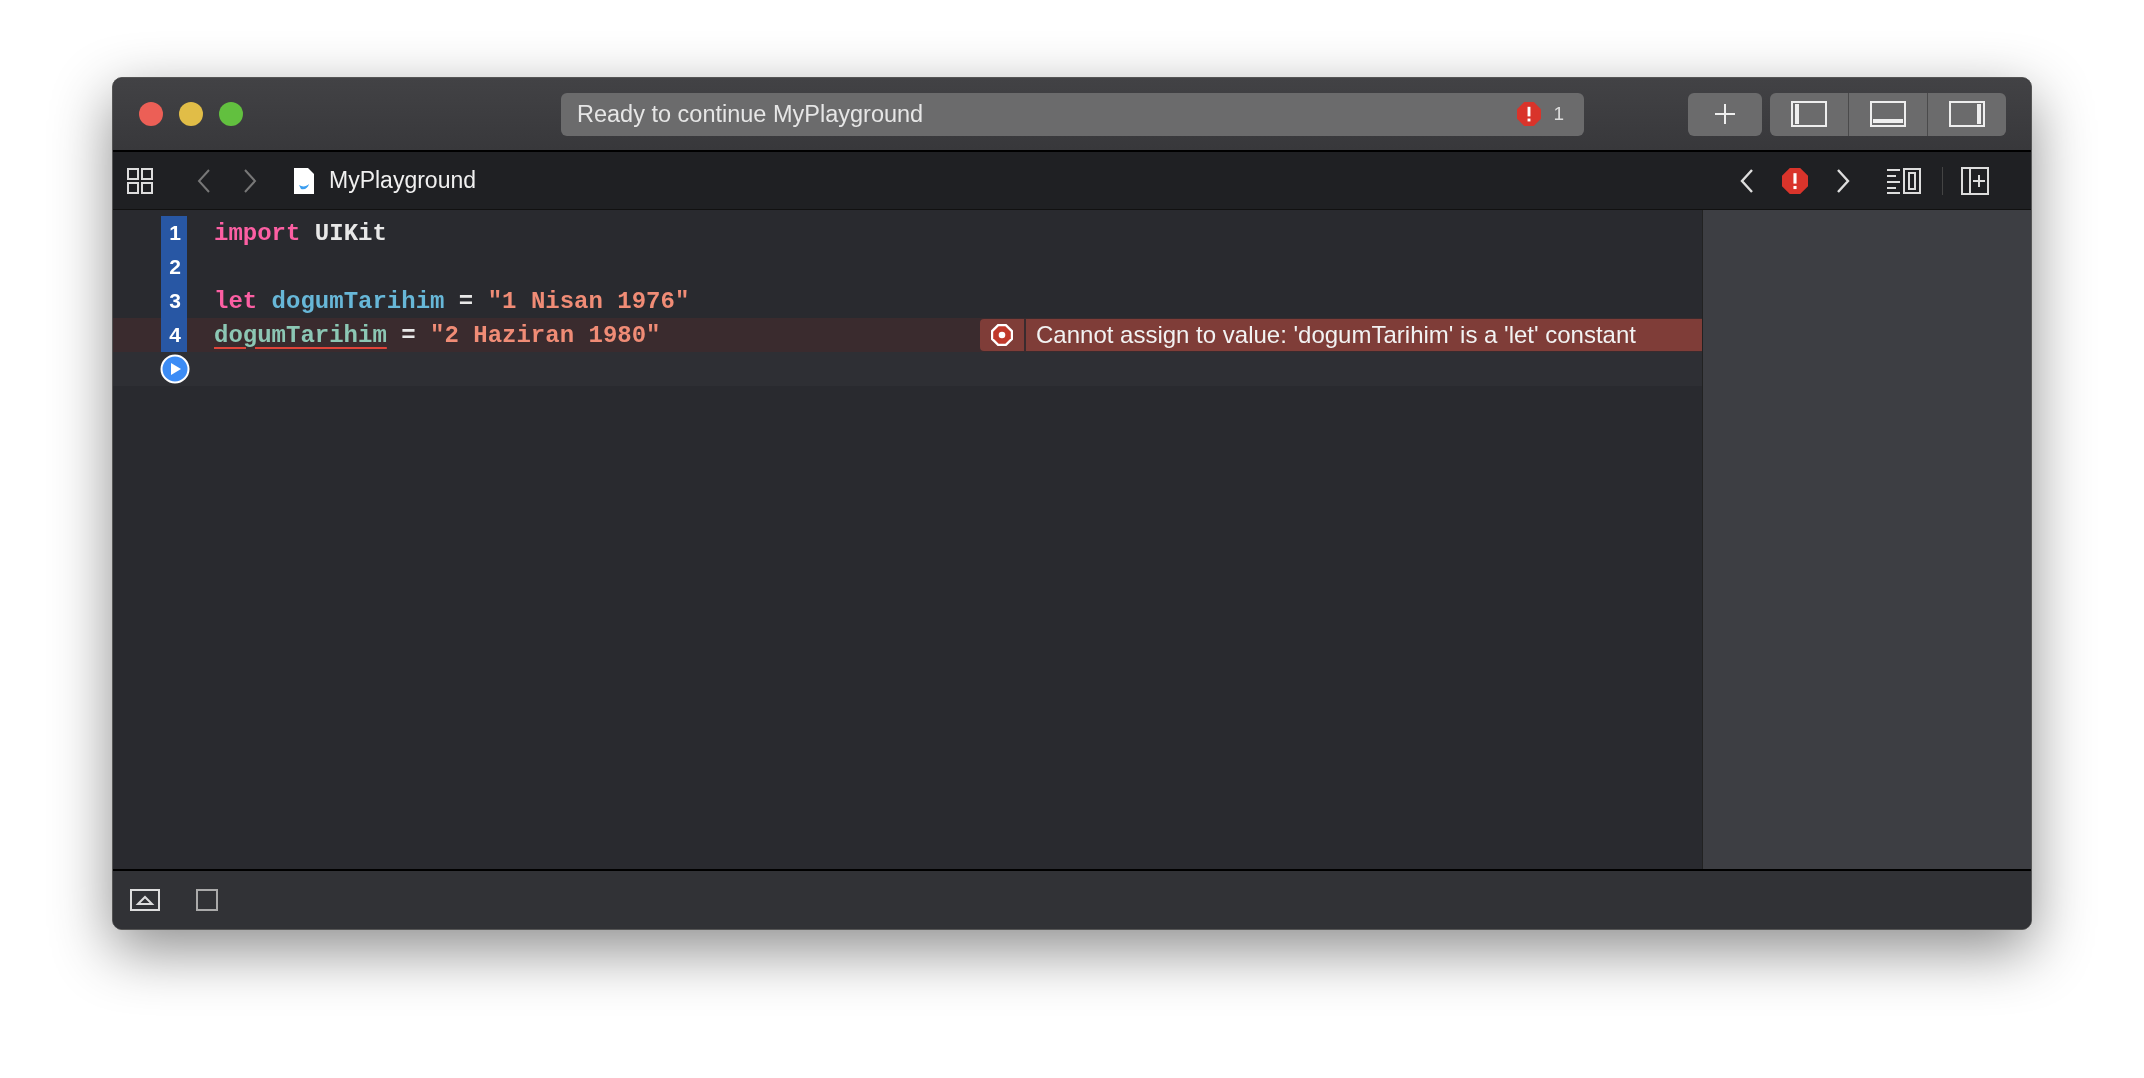 This screenshot has width=2144, height=1078. I want to click on line-number: 3, so click(174, 301).